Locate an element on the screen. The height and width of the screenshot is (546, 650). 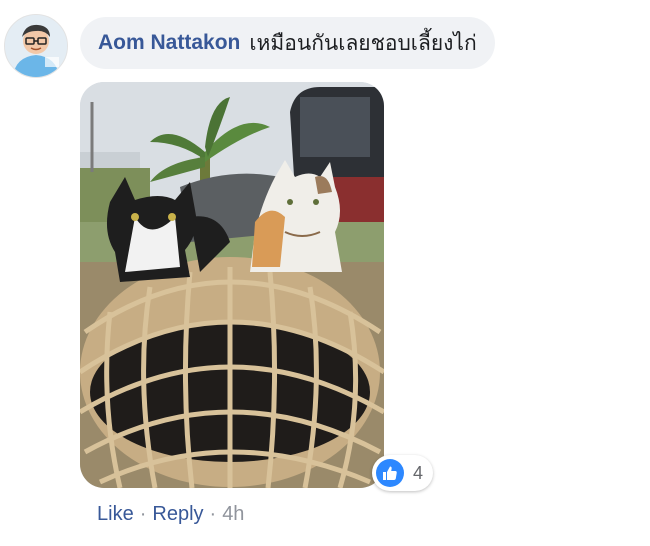
comment-text: เหมือนกันเลยชอบเลี้ยงไก่ is located at coordinates (363, 43).